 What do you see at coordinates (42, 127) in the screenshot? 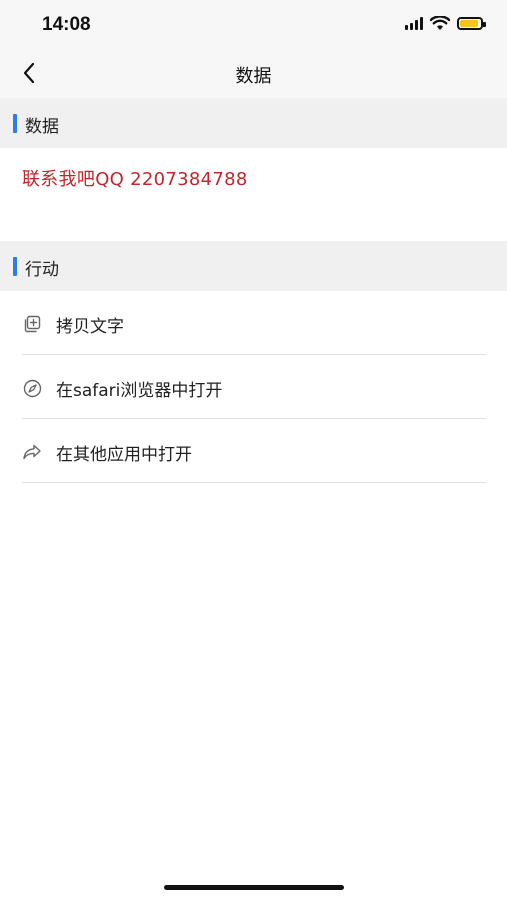
I see `section-title-data: 数据` at bounding box center [42, 127].